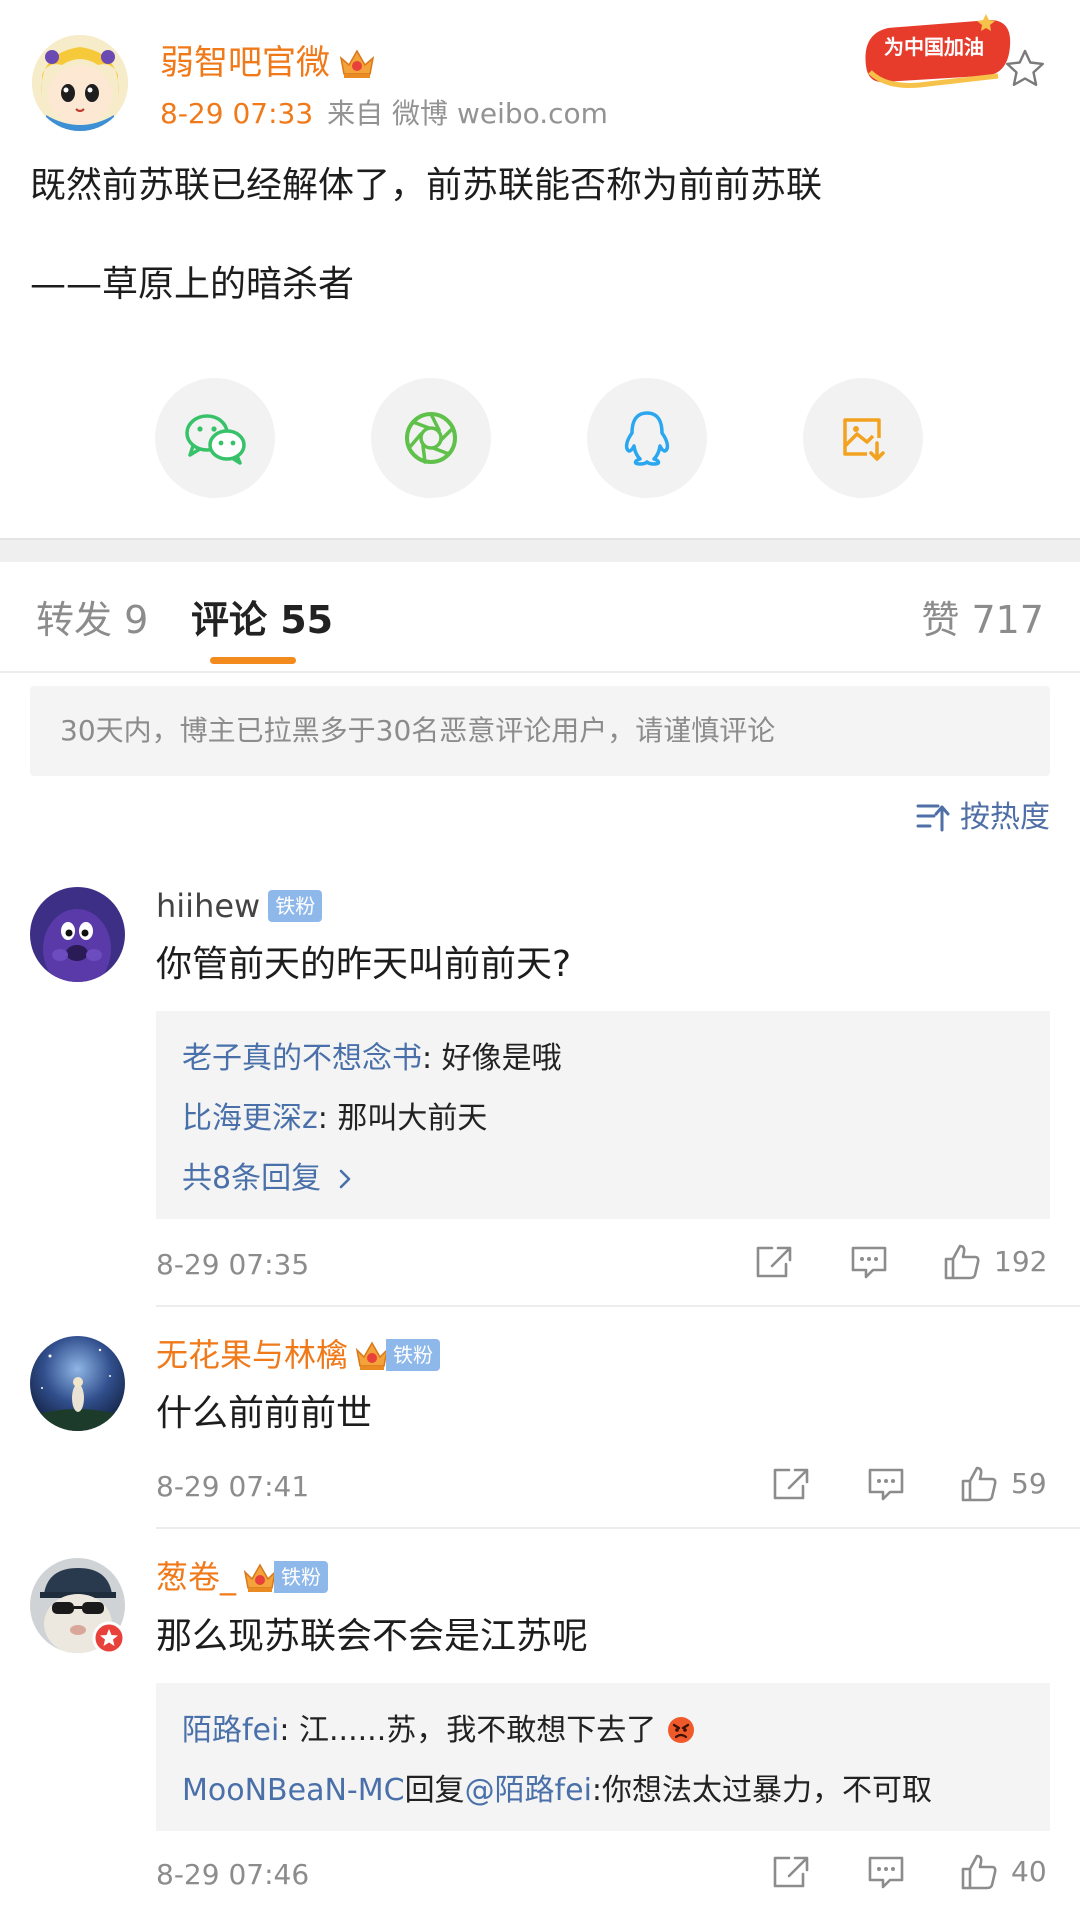 The image size is (1080, 1907). I want to click on reply-text: 好像是哦, so click(501, 1058).